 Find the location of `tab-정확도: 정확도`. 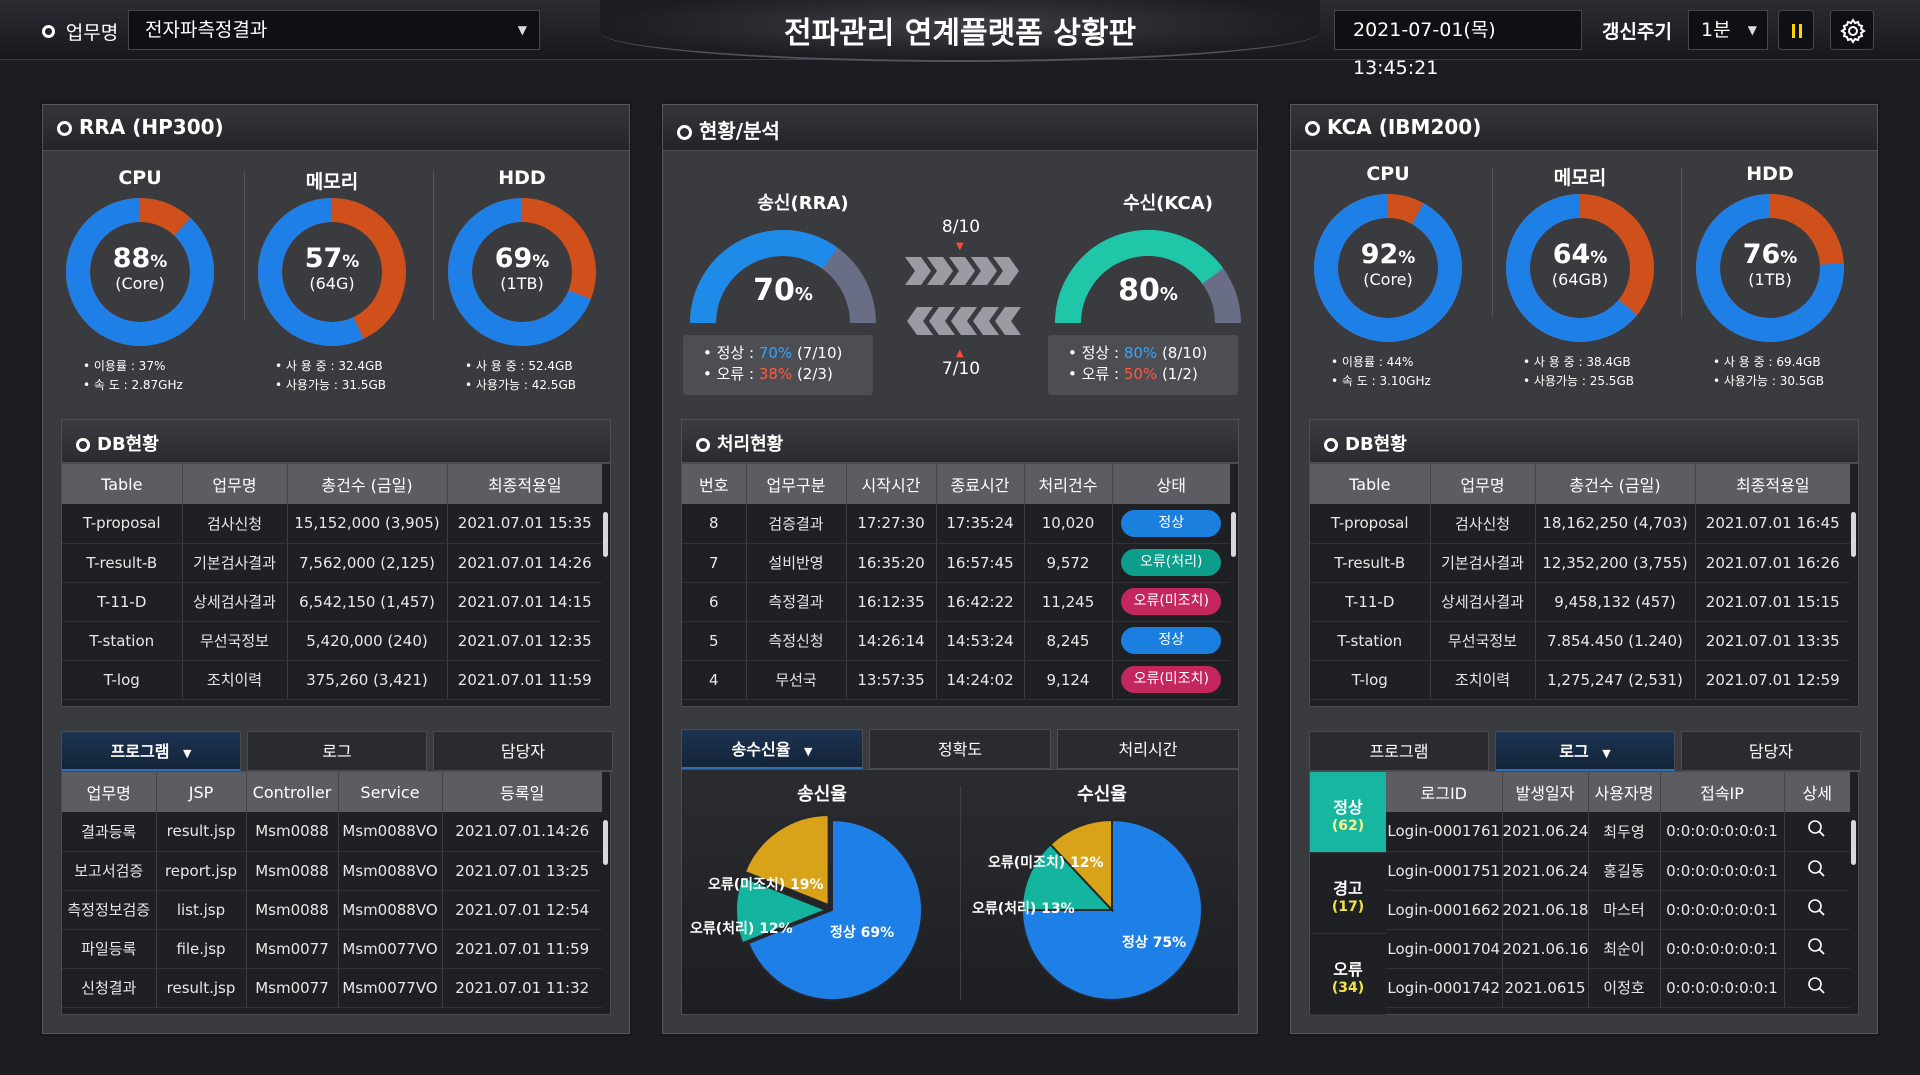

tab-정확도: 정확도 is located at coordinates (960, 749).